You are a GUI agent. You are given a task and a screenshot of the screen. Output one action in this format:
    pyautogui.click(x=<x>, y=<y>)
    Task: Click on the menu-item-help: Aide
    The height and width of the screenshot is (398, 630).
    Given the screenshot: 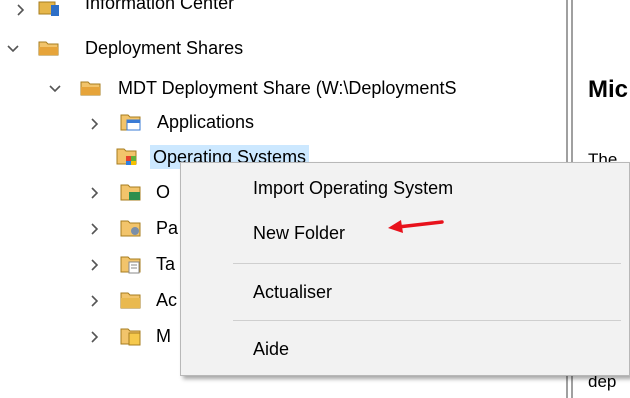 What is the action you would take?
    pyautogui.click(x=271, y=349)
    